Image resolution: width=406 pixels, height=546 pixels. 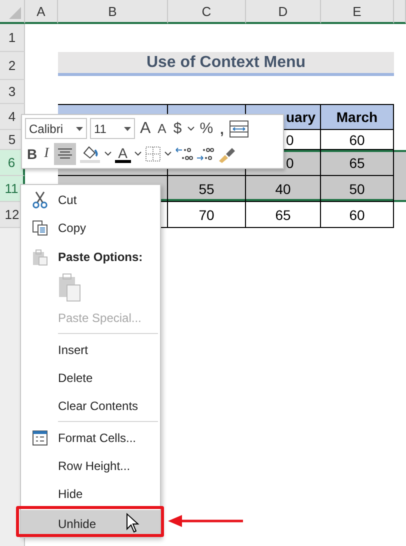 I want to click on column-header: E, so click(x=357, y=12).